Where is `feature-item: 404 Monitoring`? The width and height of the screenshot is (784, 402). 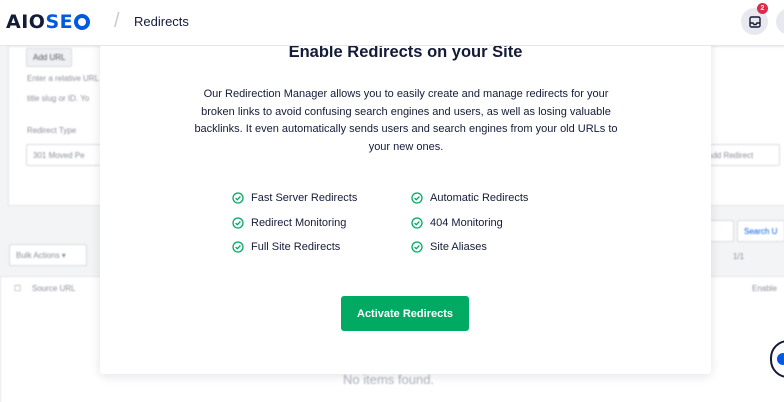 feature-item: 404 Monitoring is located at coordinates (457, 223).